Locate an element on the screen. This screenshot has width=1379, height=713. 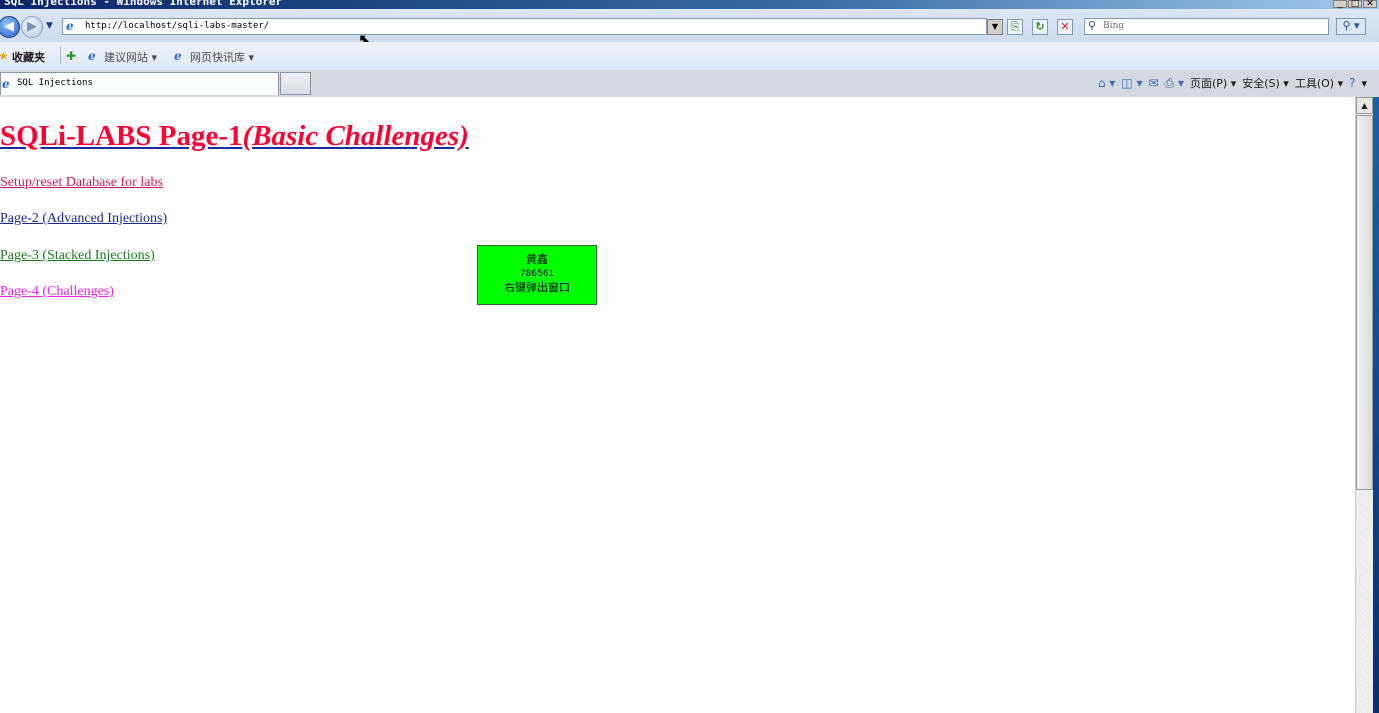
page-title: SQLi-LABS Page-1(Basic Challenges) is located at coordinates (234, 136).